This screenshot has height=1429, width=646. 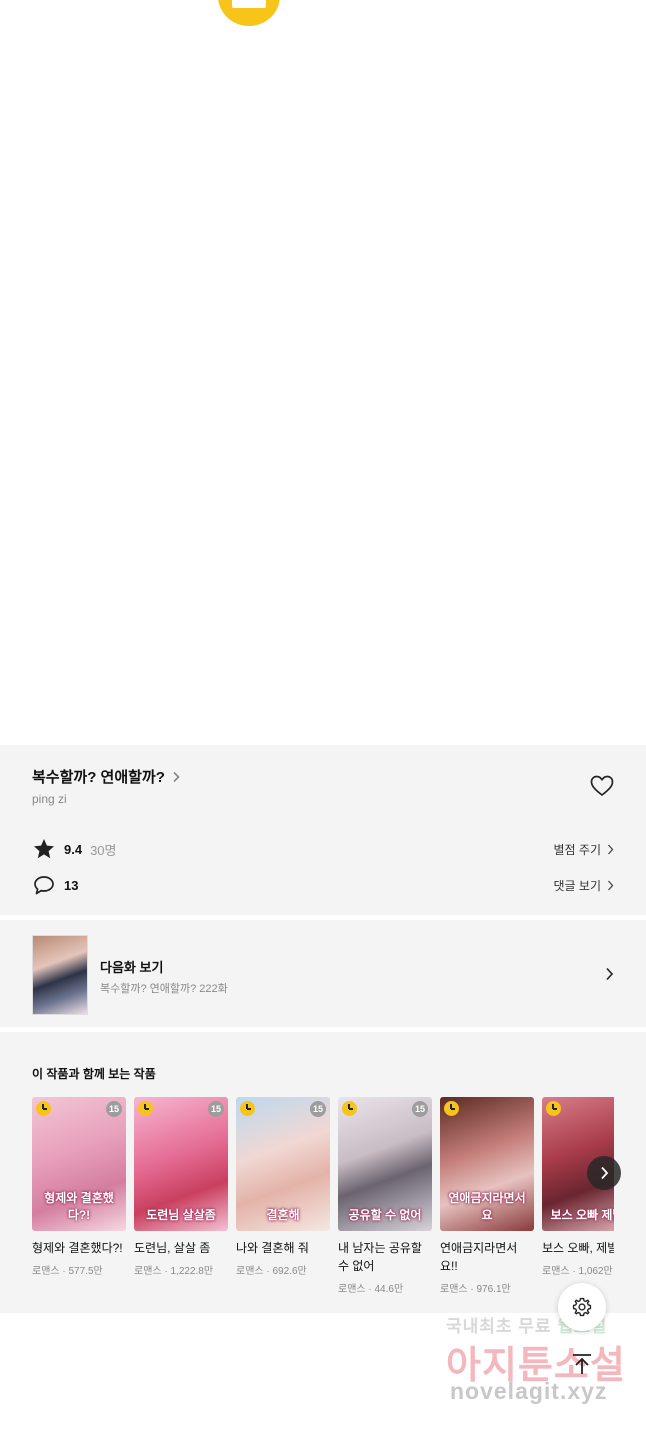 I want to click on view-comments-button: 댓글 보기, so click(x=584, y=885).